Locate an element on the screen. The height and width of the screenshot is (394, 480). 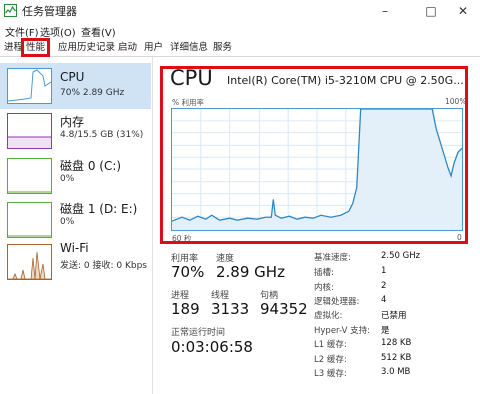
close-button: ✕ is located at coordinates (462, 11).